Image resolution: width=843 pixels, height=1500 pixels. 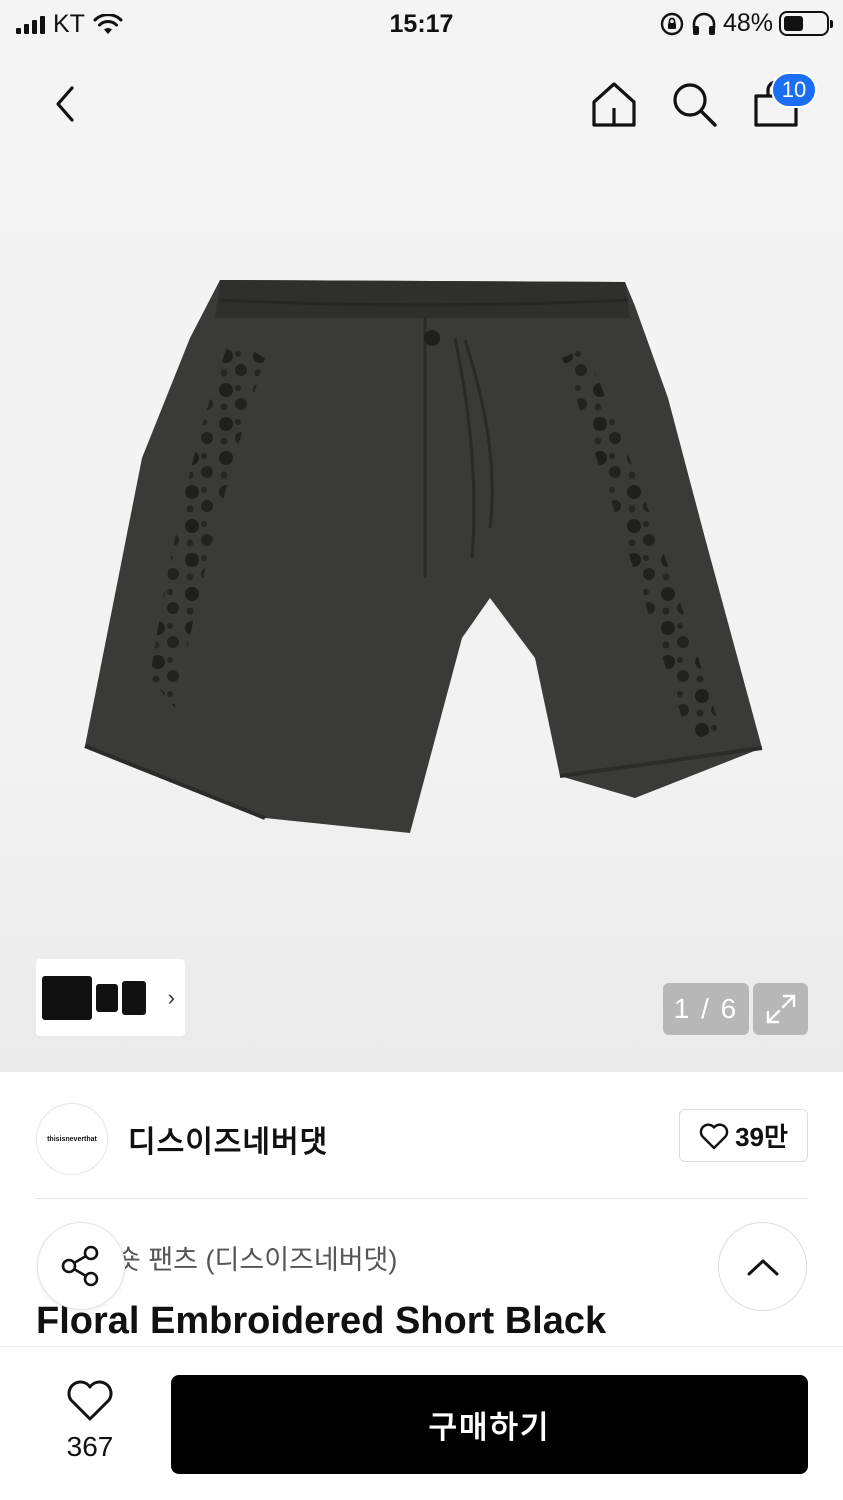 What do you see at coordinates (228, 1139) in the screenshot?
I see `brand-name: 디스이즈네버댓` at bounding box center [228, 1139].